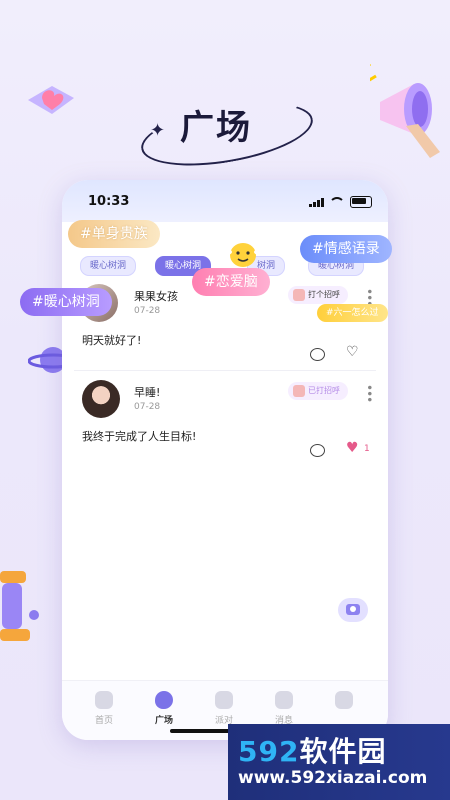 Image resolution: width=450 pixels, height=800 pixels. I want to click on home-icon, so click(104, 700).